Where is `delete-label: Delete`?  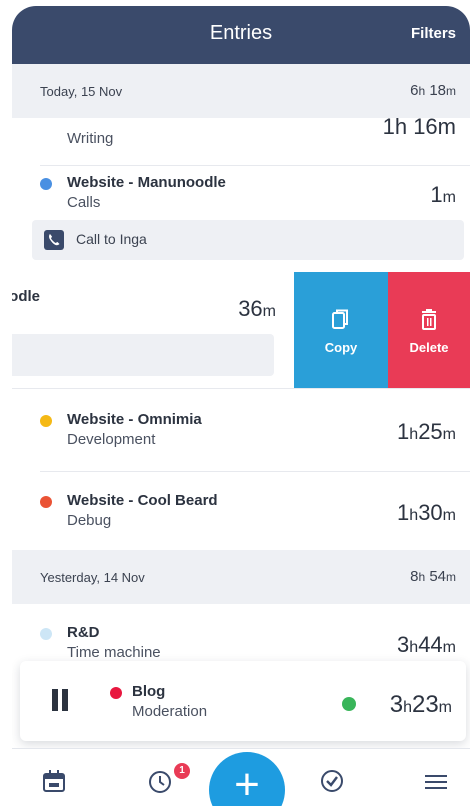
delete-label: Delete is located at coordinates (429, 347).